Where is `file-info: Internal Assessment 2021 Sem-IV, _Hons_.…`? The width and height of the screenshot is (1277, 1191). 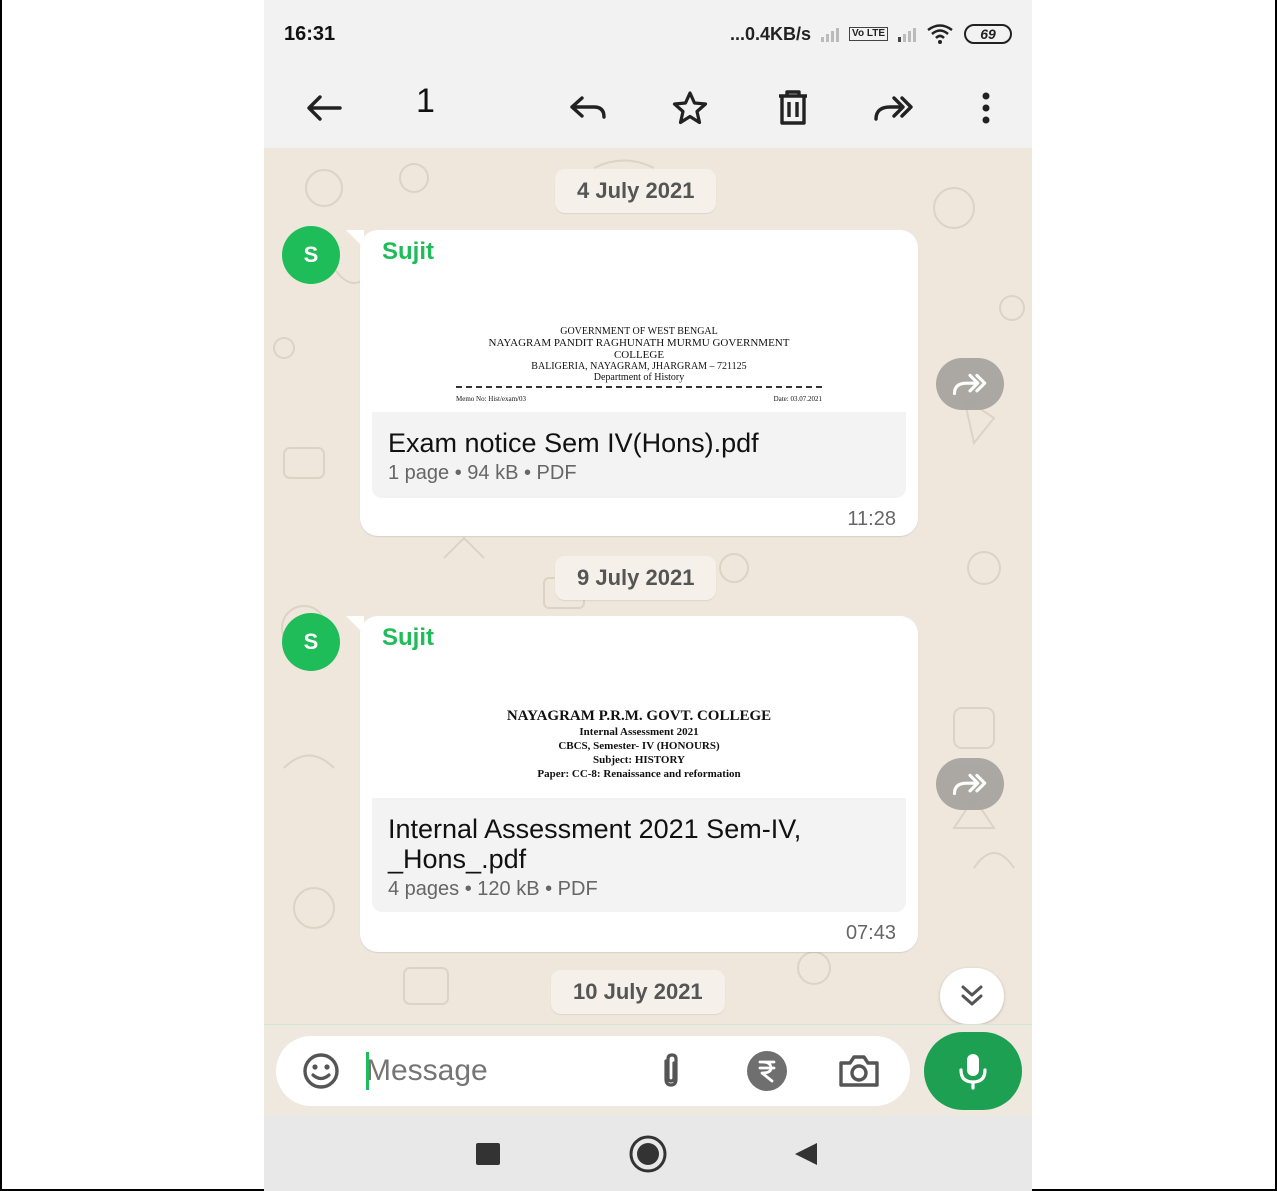
file-info: Internal Assessment 2021 Sem-IV, _Hons_.… is located at coordinates (639, 855).